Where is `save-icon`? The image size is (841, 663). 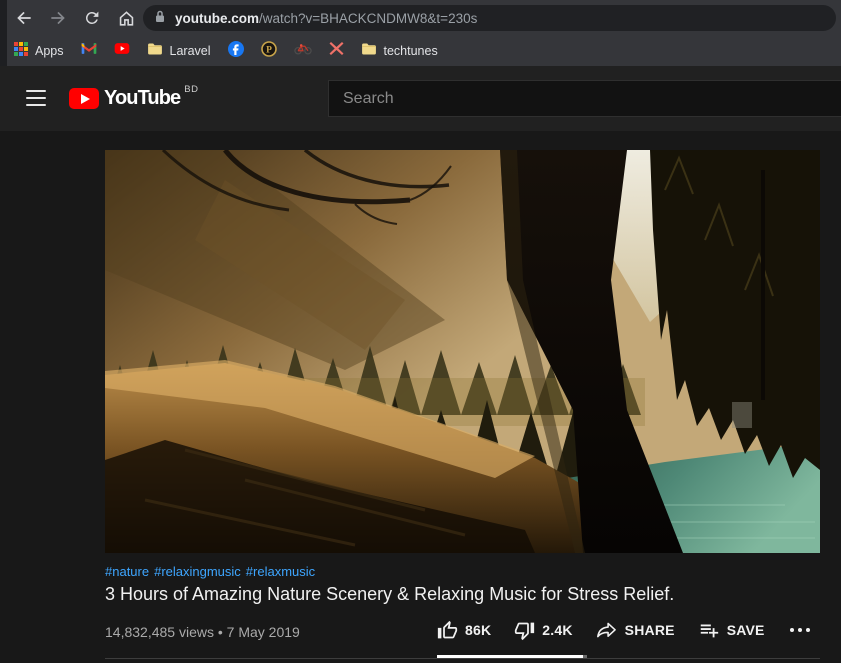 save-icon is located at coordinates (709, 630).